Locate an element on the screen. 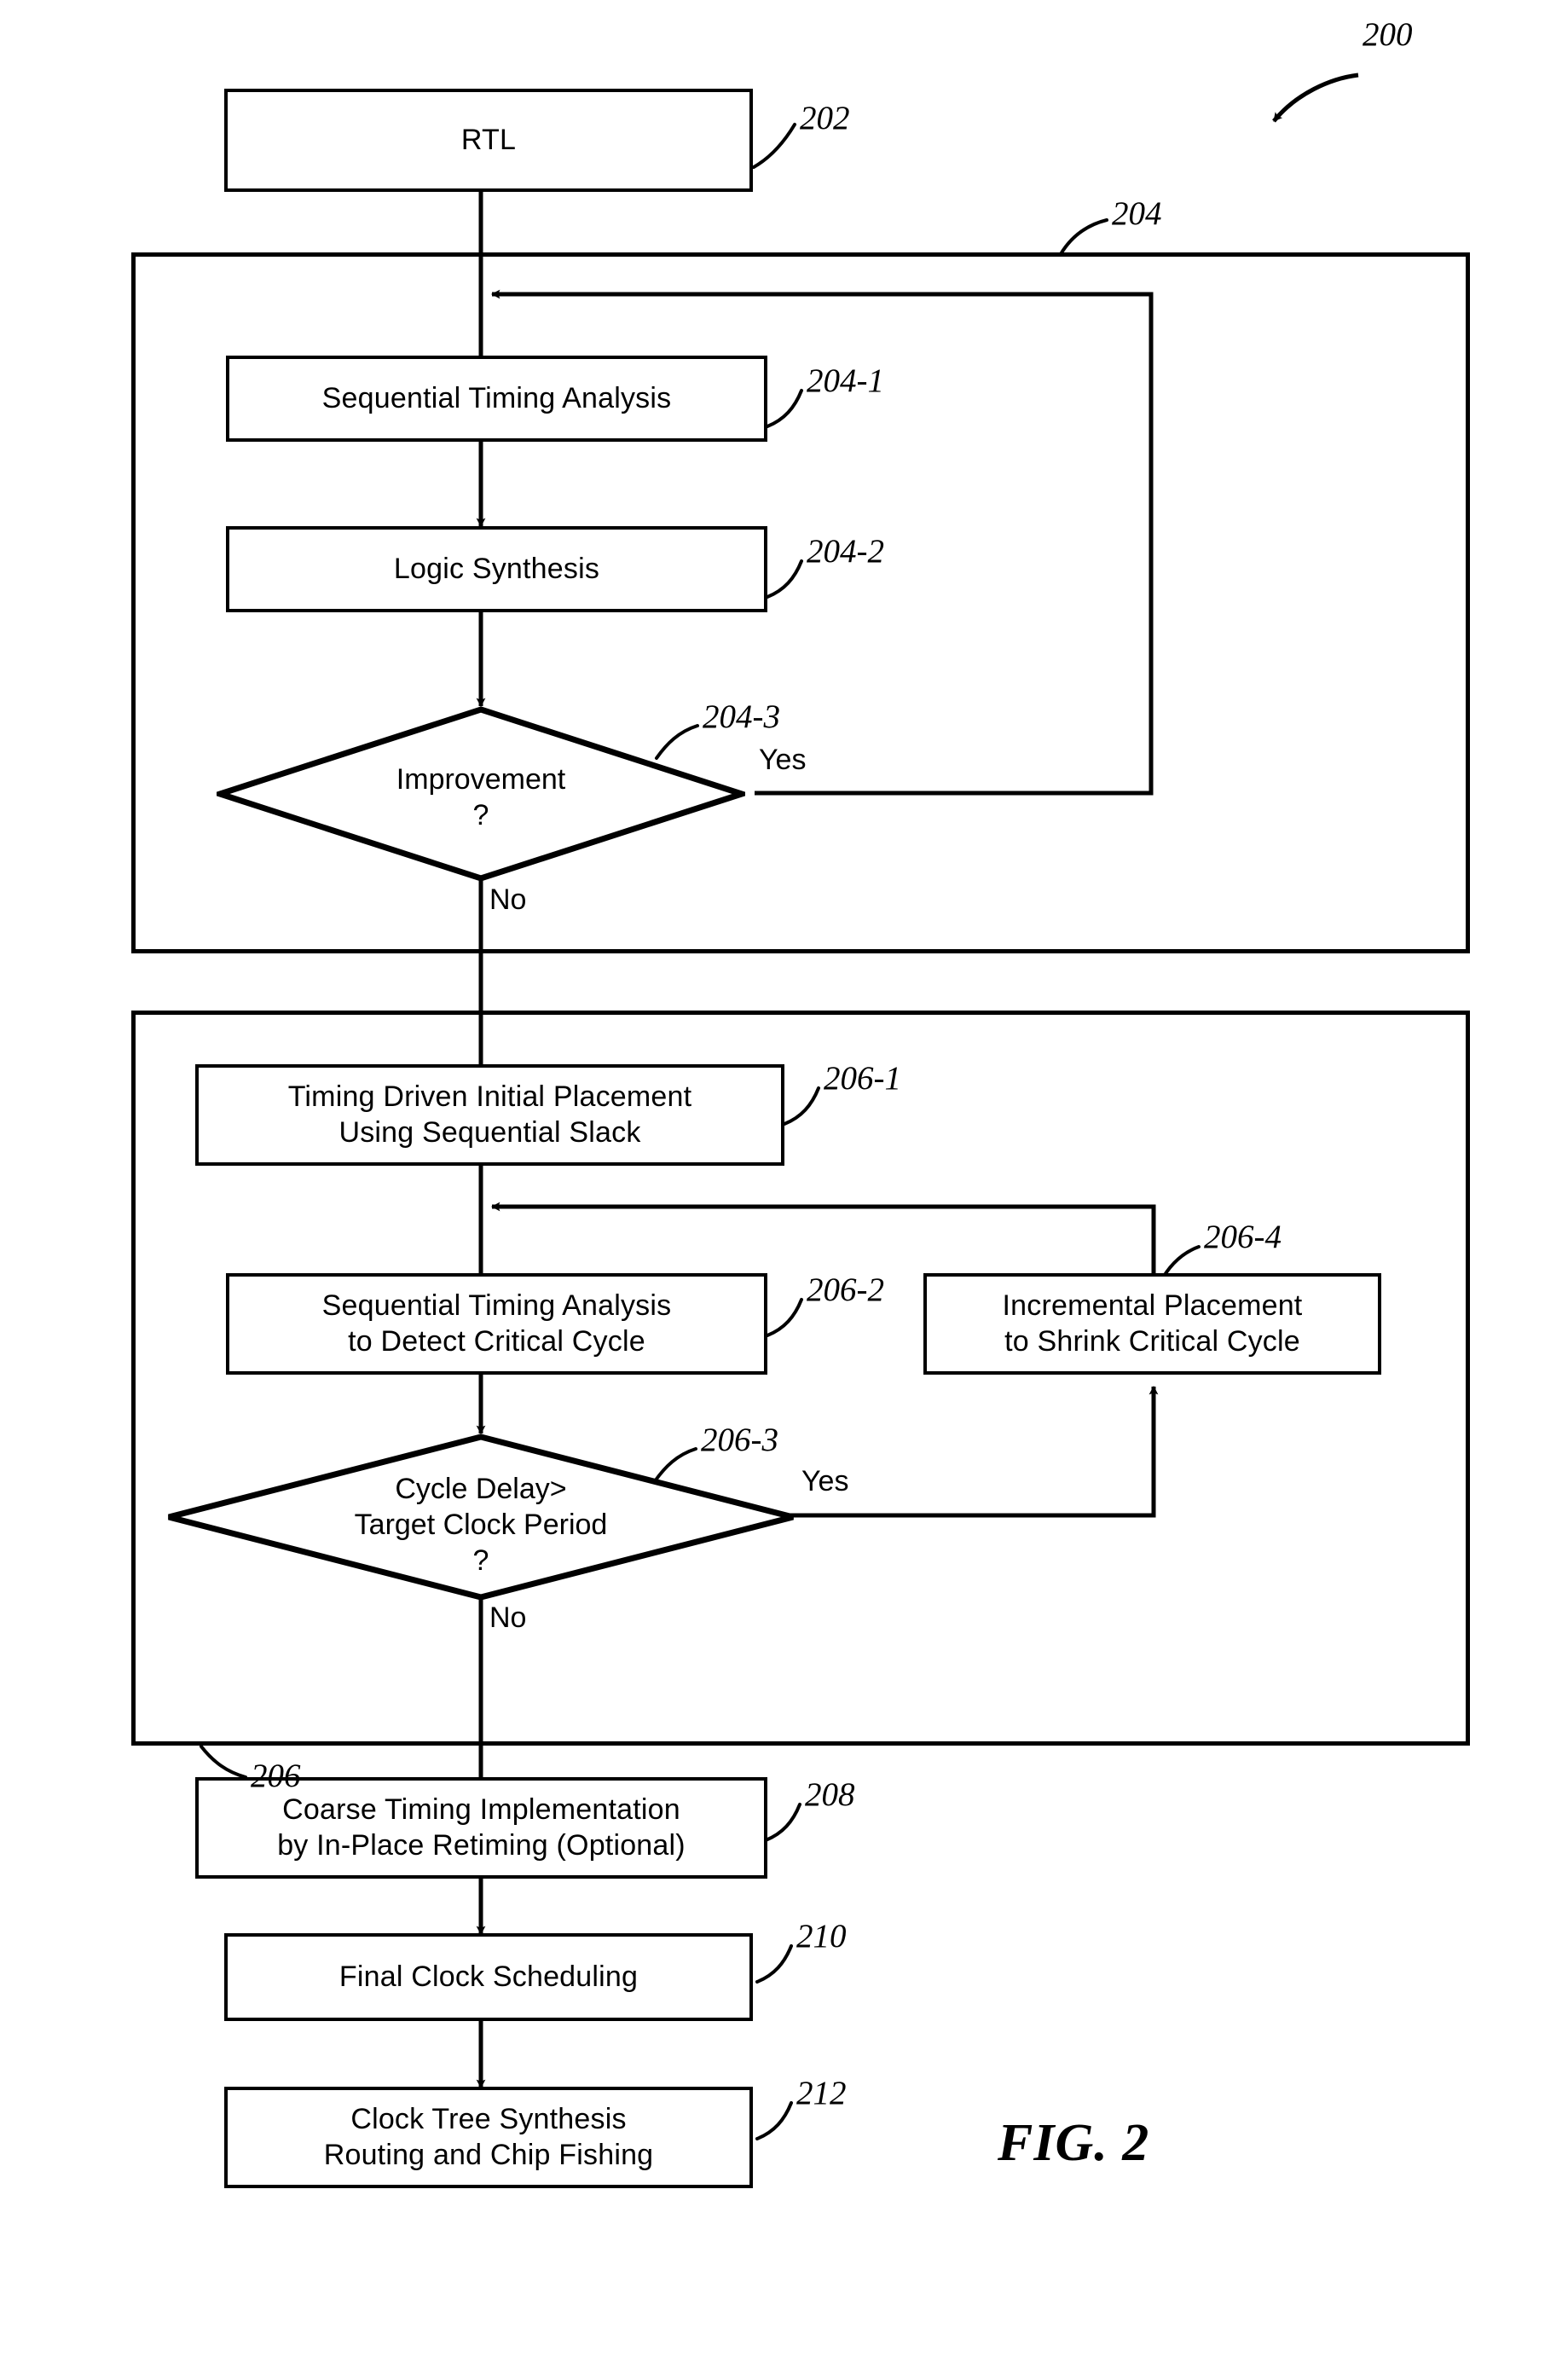  branch-label-improvement-no: No is located at coordinates (508, 899).